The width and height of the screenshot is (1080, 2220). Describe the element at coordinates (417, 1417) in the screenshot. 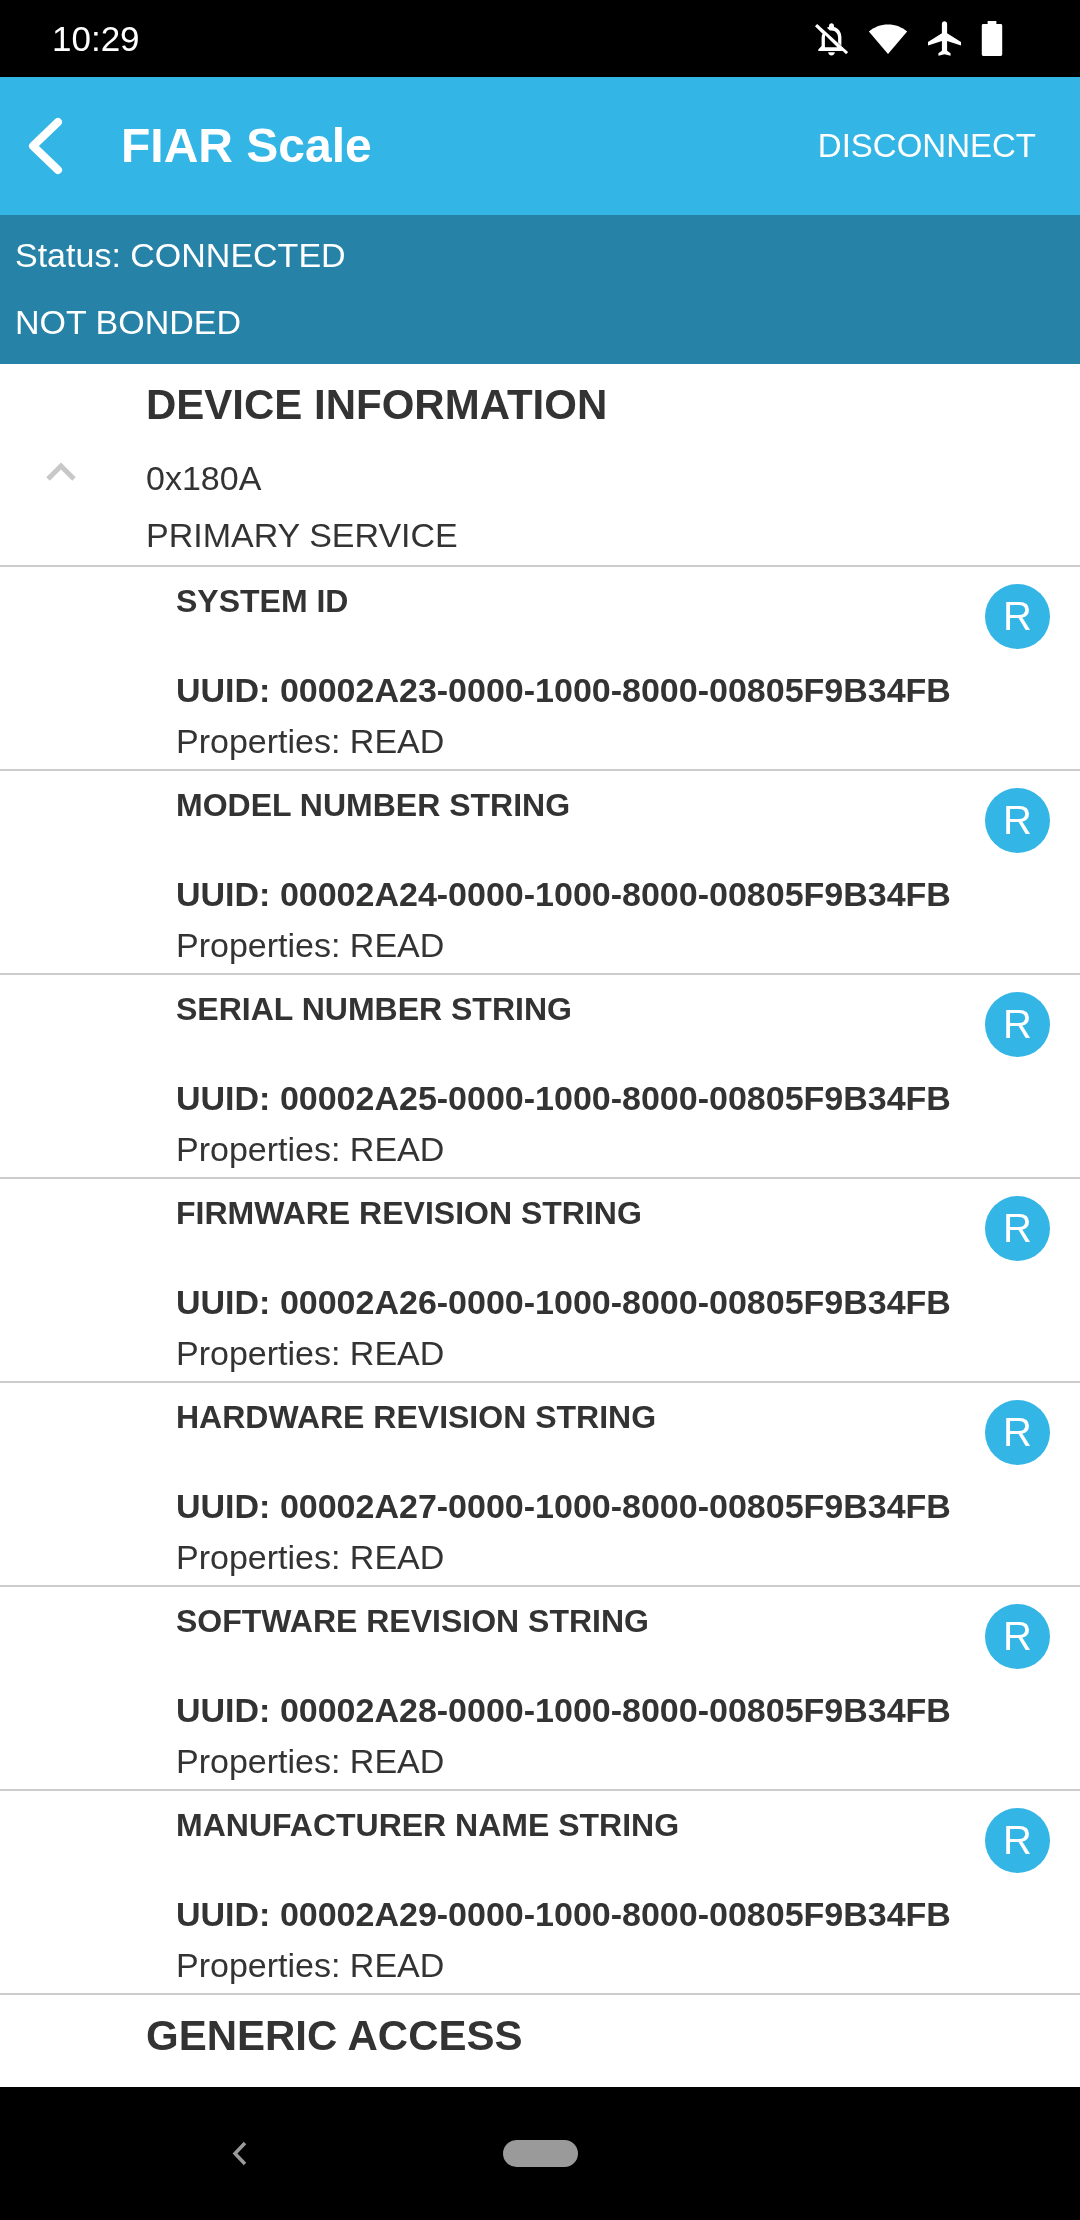

I see `characteristic-name: HARDWARE REVISION STRING` at that location.